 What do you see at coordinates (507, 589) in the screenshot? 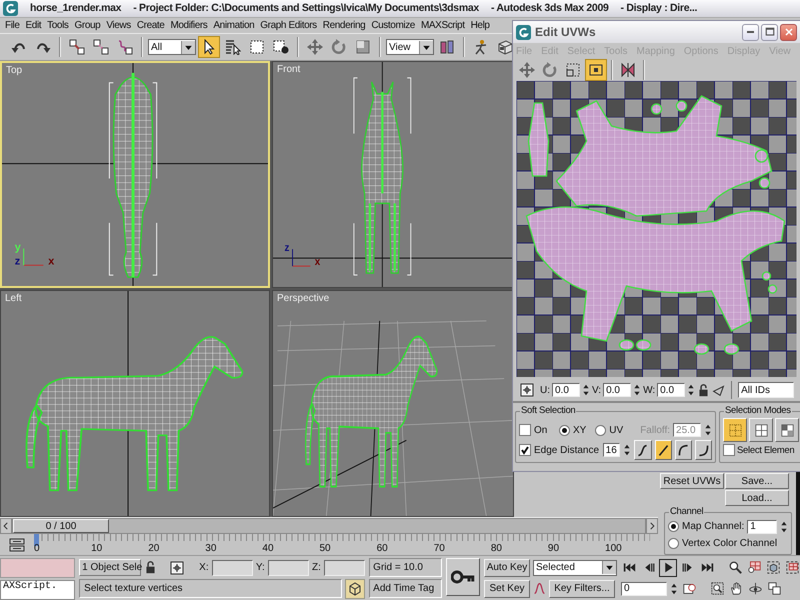
I see `set-key-button: Set Key` at bounding box center [507, 589].